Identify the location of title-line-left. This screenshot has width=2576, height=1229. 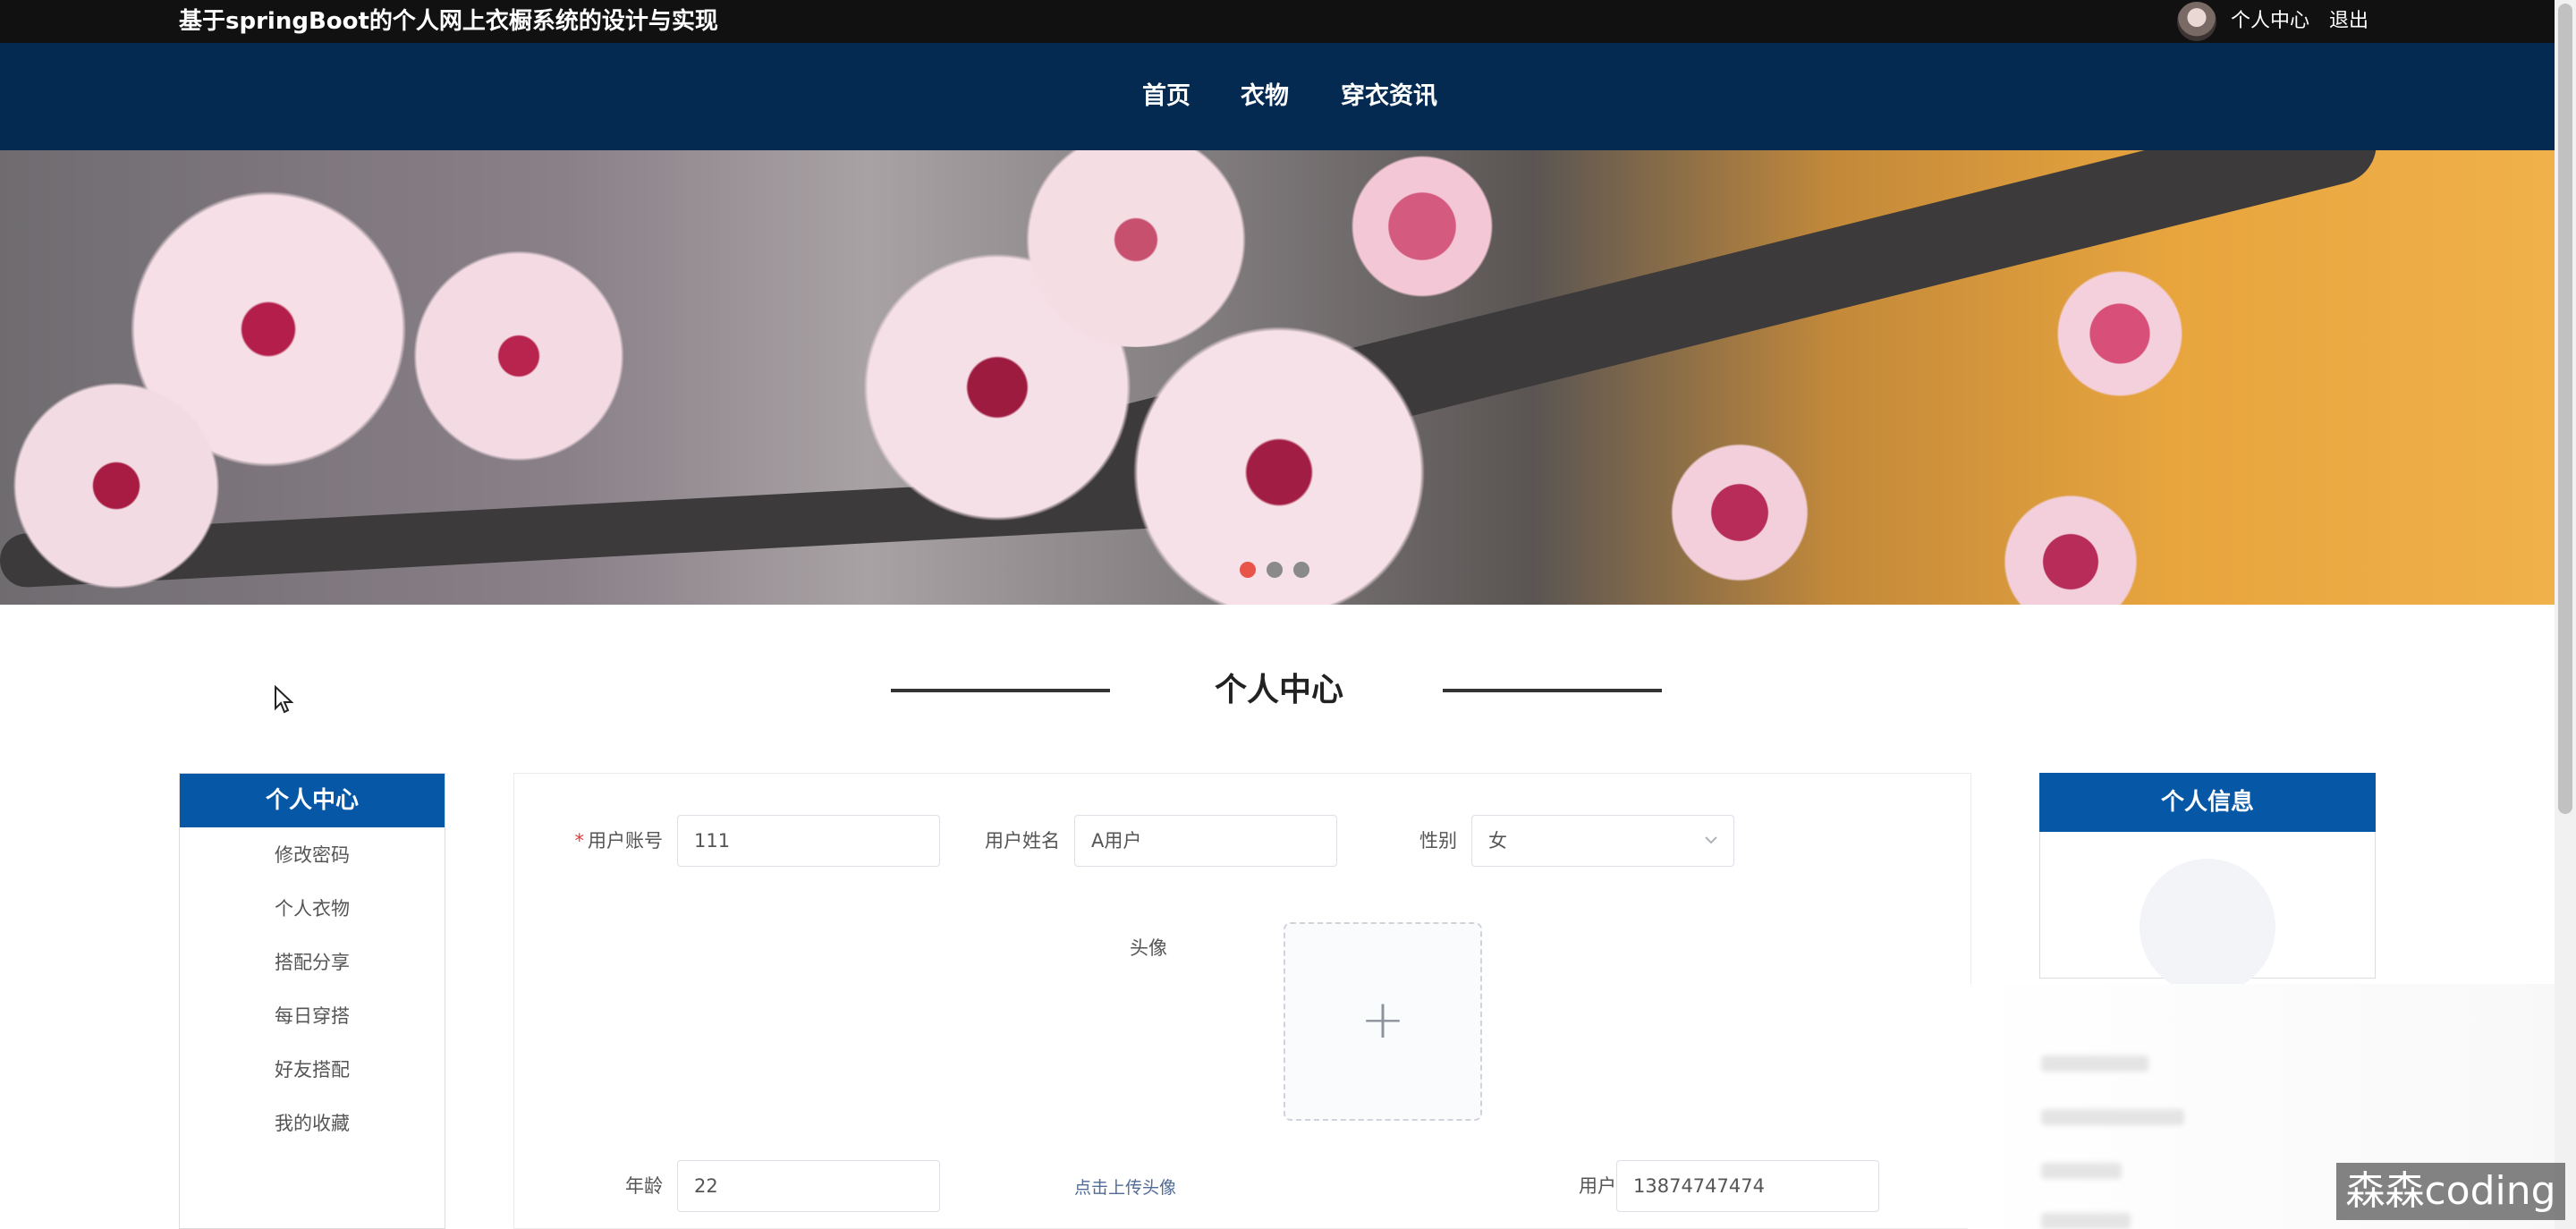
(1000, 690).